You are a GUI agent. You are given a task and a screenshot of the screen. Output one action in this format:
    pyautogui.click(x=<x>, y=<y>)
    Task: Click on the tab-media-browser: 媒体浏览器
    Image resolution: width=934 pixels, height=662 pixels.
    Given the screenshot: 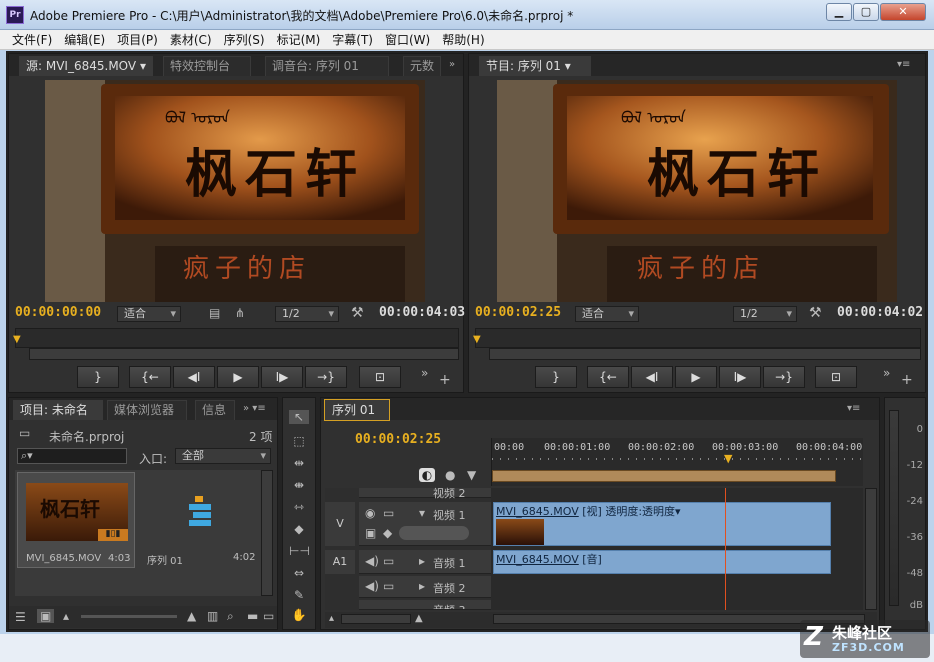 What is the action you would take?
    pyautogui.click(x=147, y=410)
    